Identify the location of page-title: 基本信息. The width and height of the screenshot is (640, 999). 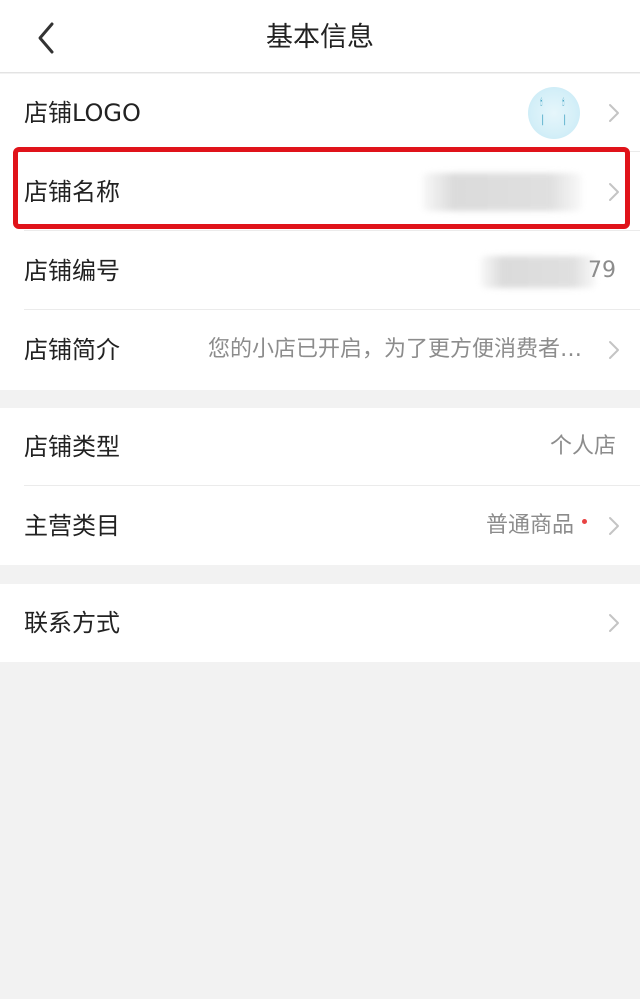
(320, 37).